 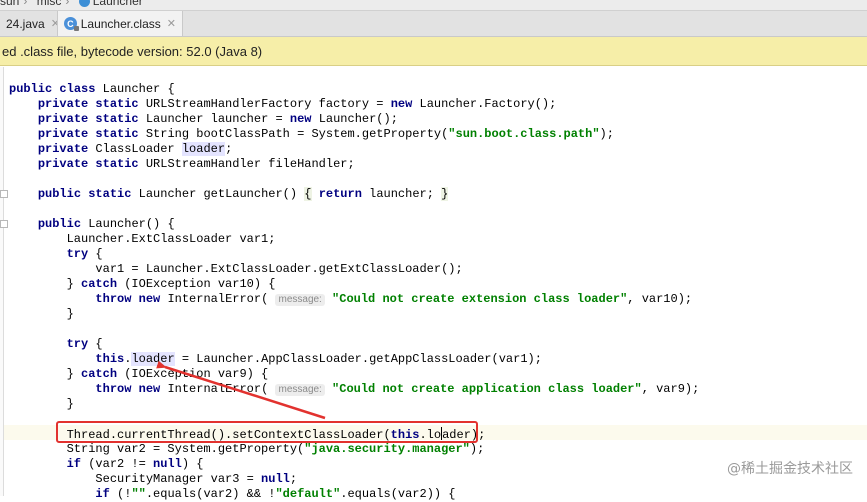 I want to click on annotation-arrow-icon, so click(x=241, y=390).